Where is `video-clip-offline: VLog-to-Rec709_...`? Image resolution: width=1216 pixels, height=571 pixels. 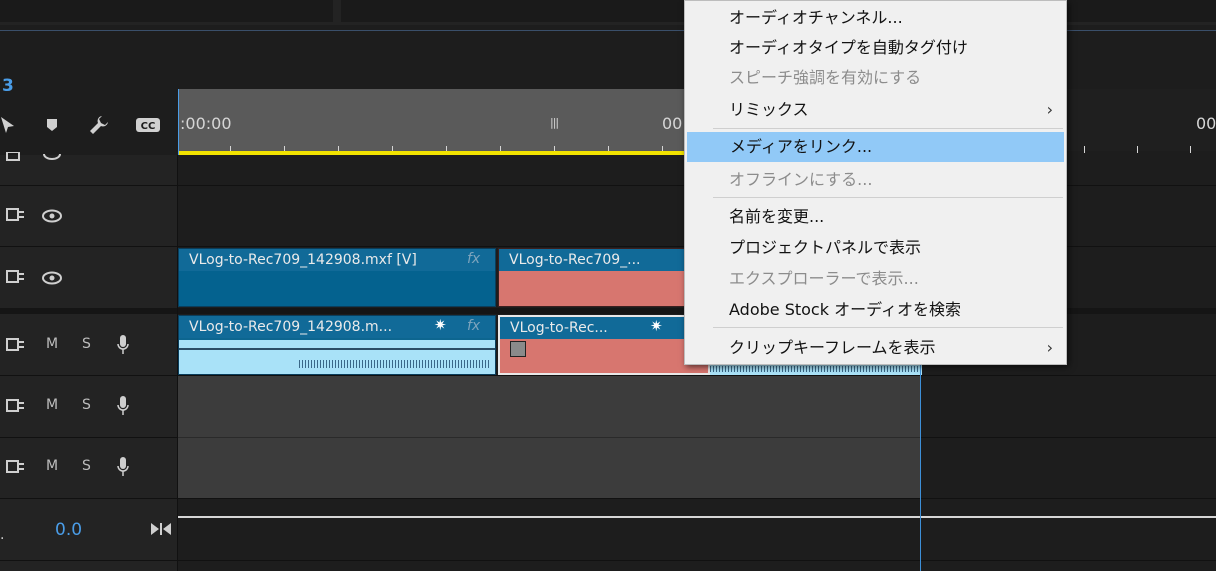
video-clip-offline: VLog-to-Rec709_... is located at coordinates (592, 277).